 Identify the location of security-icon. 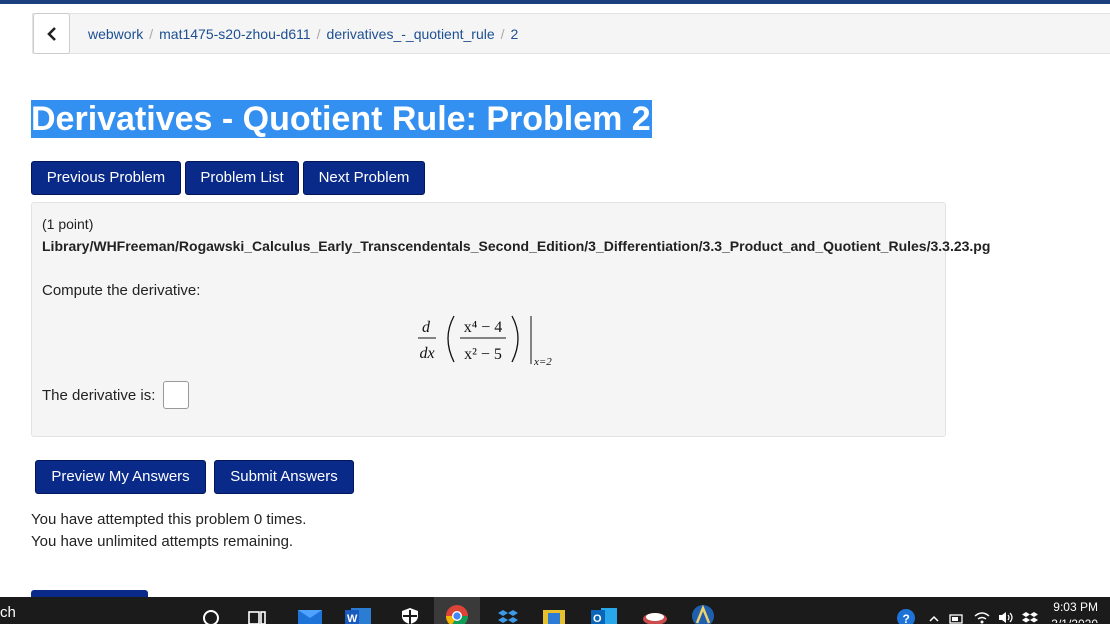
(410, 610).